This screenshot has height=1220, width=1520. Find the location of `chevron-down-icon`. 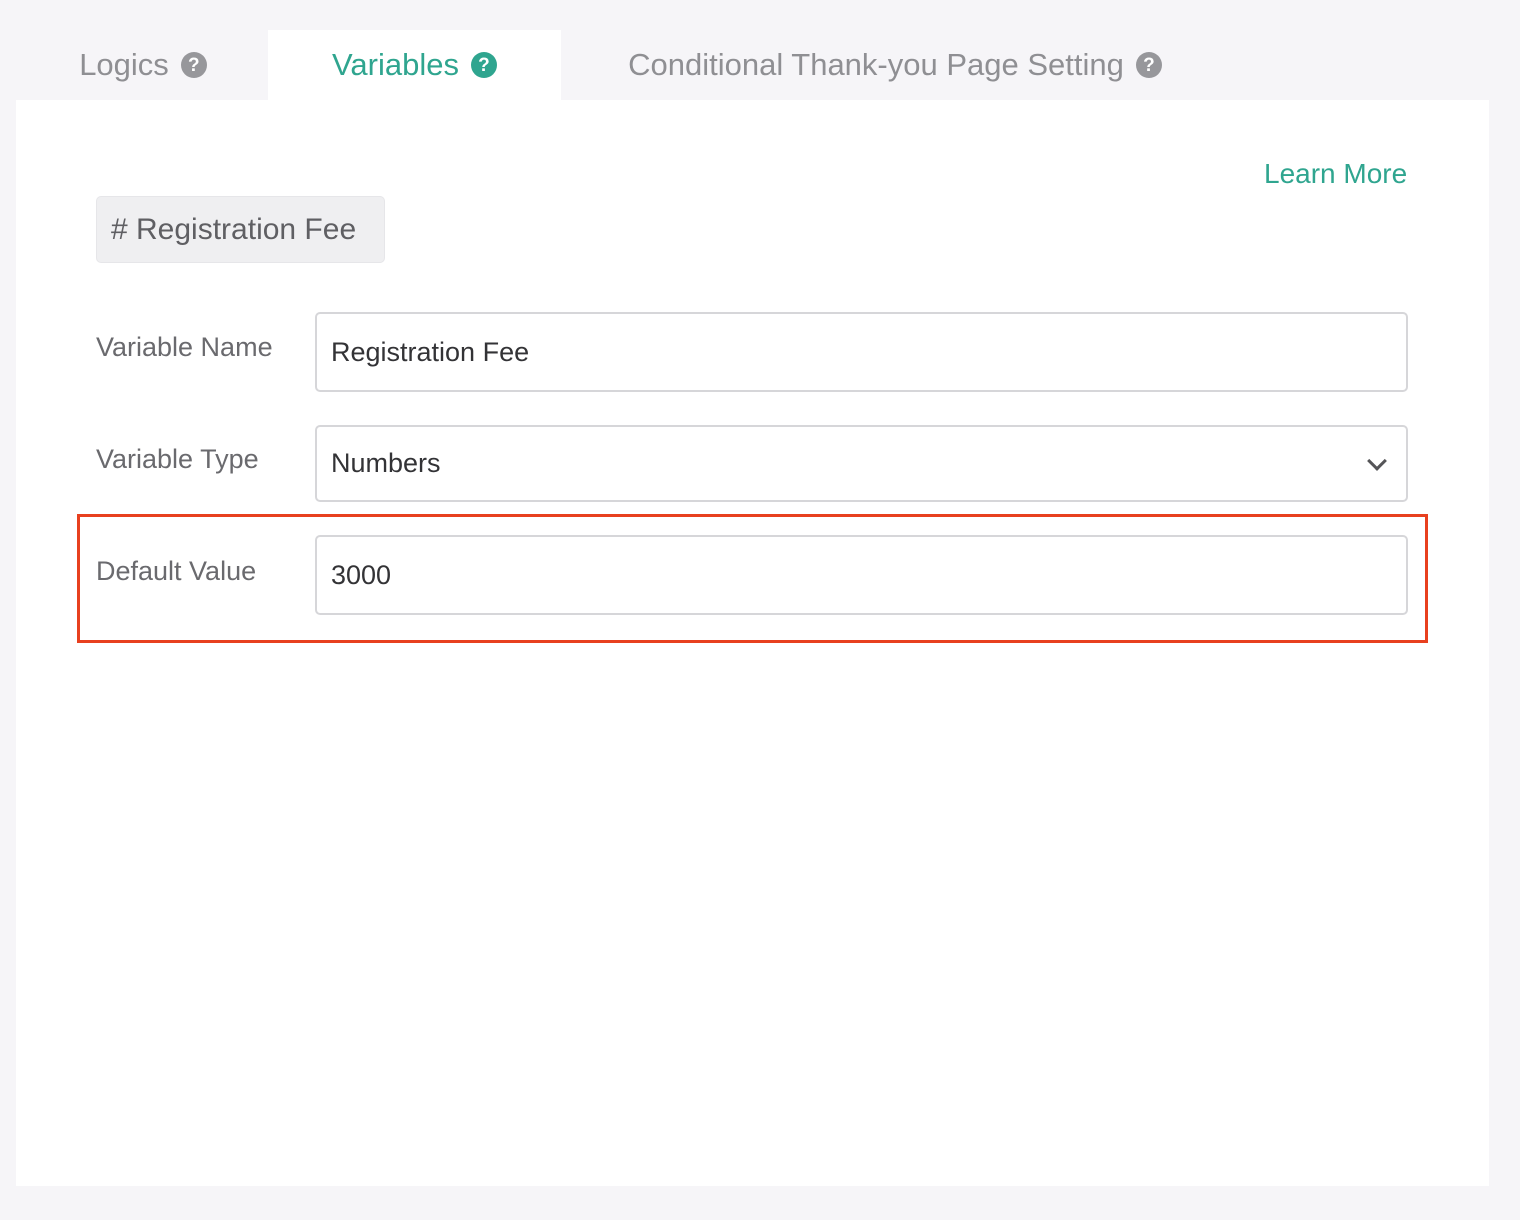

chevron-down-icon is located at coordinates (1377, 460).